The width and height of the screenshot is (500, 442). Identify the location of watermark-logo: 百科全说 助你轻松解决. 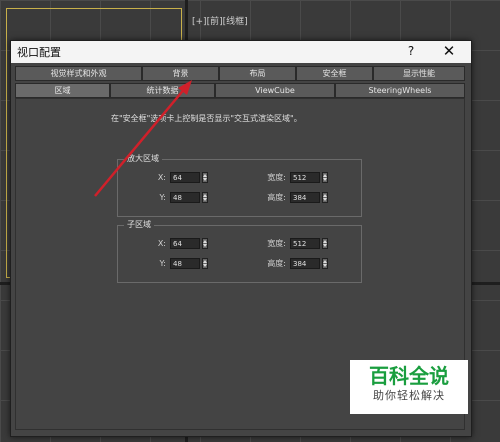
(409, 387).